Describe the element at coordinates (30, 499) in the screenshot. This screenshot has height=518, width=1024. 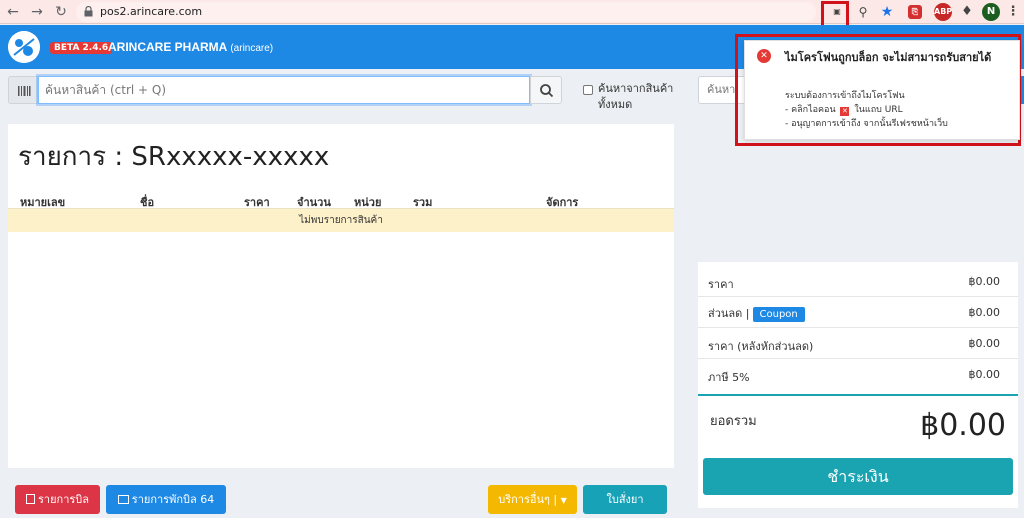
I see `file-icon` at that location.